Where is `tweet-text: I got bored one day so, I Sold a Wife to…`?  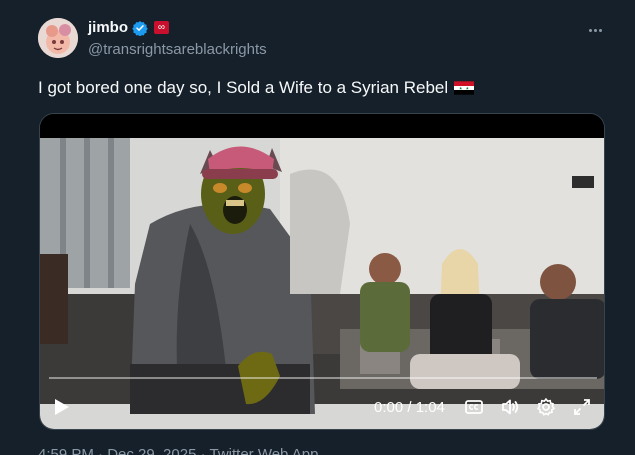 tweet-text: I got bored one day so, I Sold a Wife to… is located at coordinates (243, 87).